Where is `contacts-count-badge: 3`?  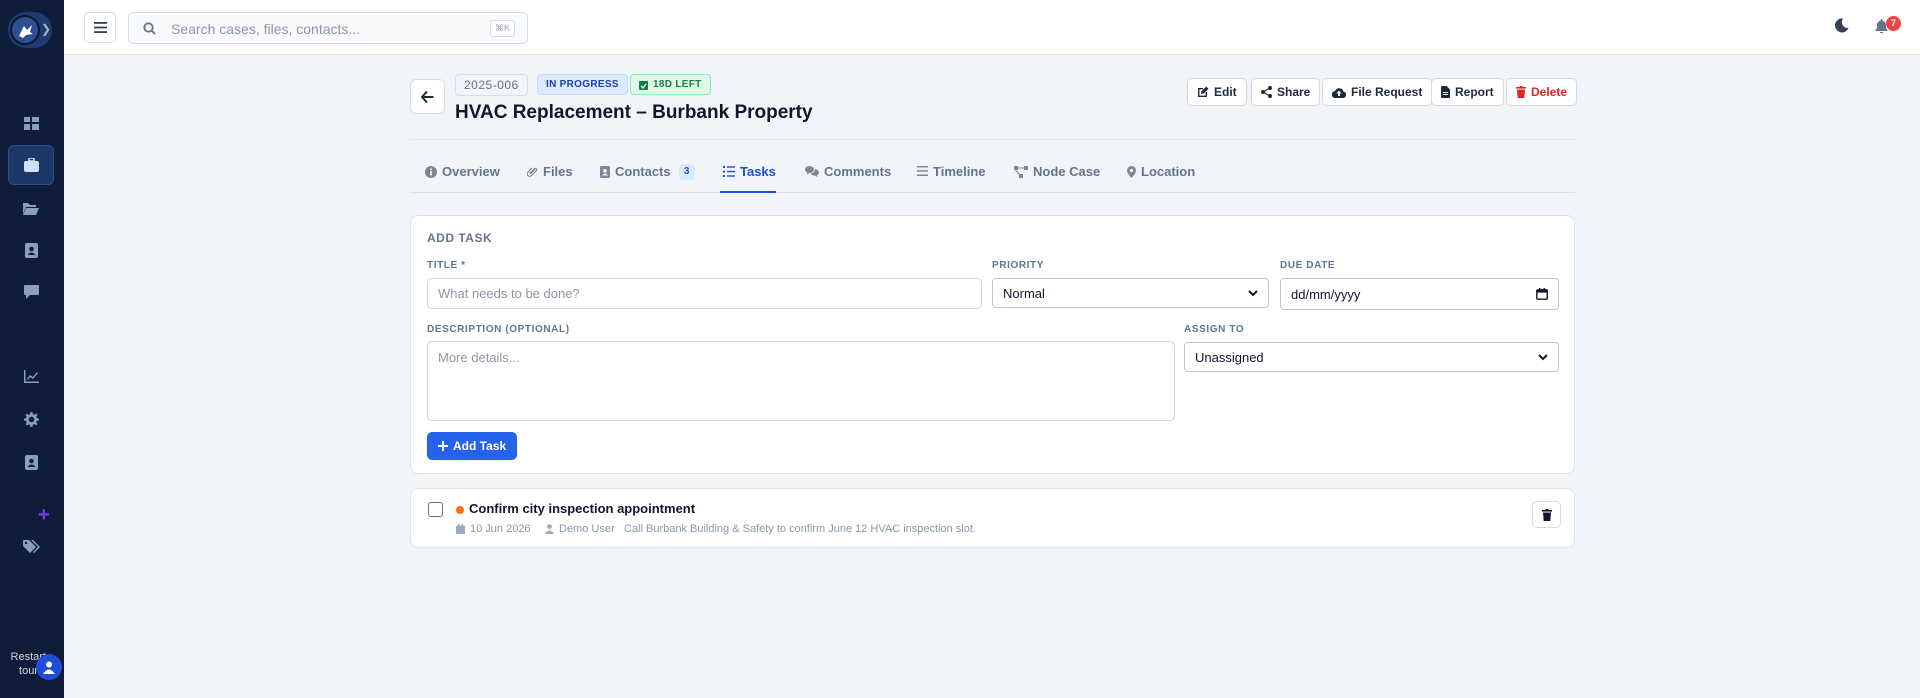 contacts-count-badge: 3 is located at coordinates (686, 172).